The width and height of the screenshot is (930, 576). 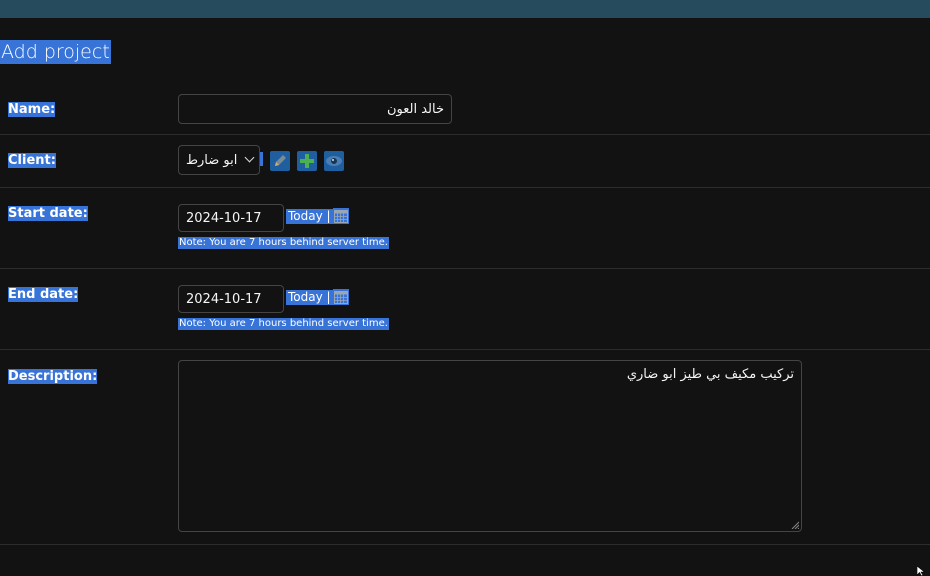 I want to click on start-date-label: Start date:, so click(x=48, y=213).